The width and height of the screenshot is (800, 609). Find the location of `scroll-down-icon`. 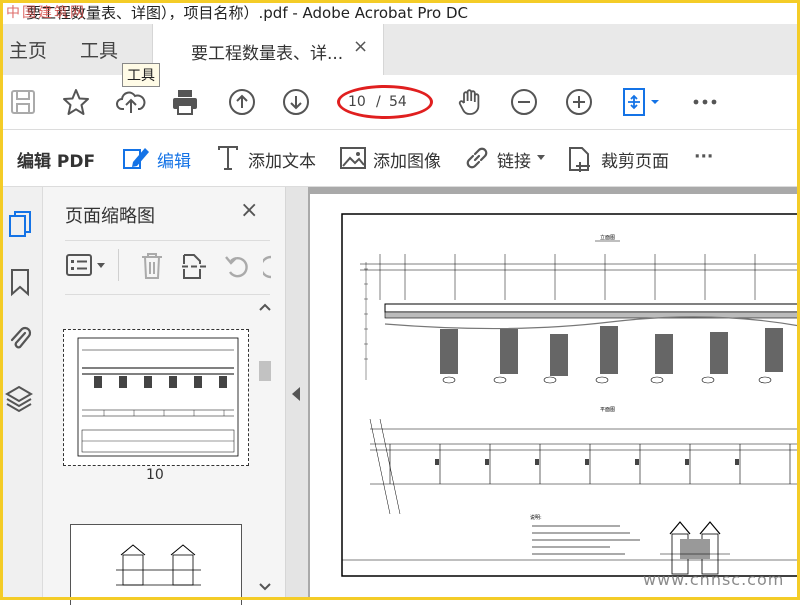

scroll-down-icon is located at coordinates (265, 587).